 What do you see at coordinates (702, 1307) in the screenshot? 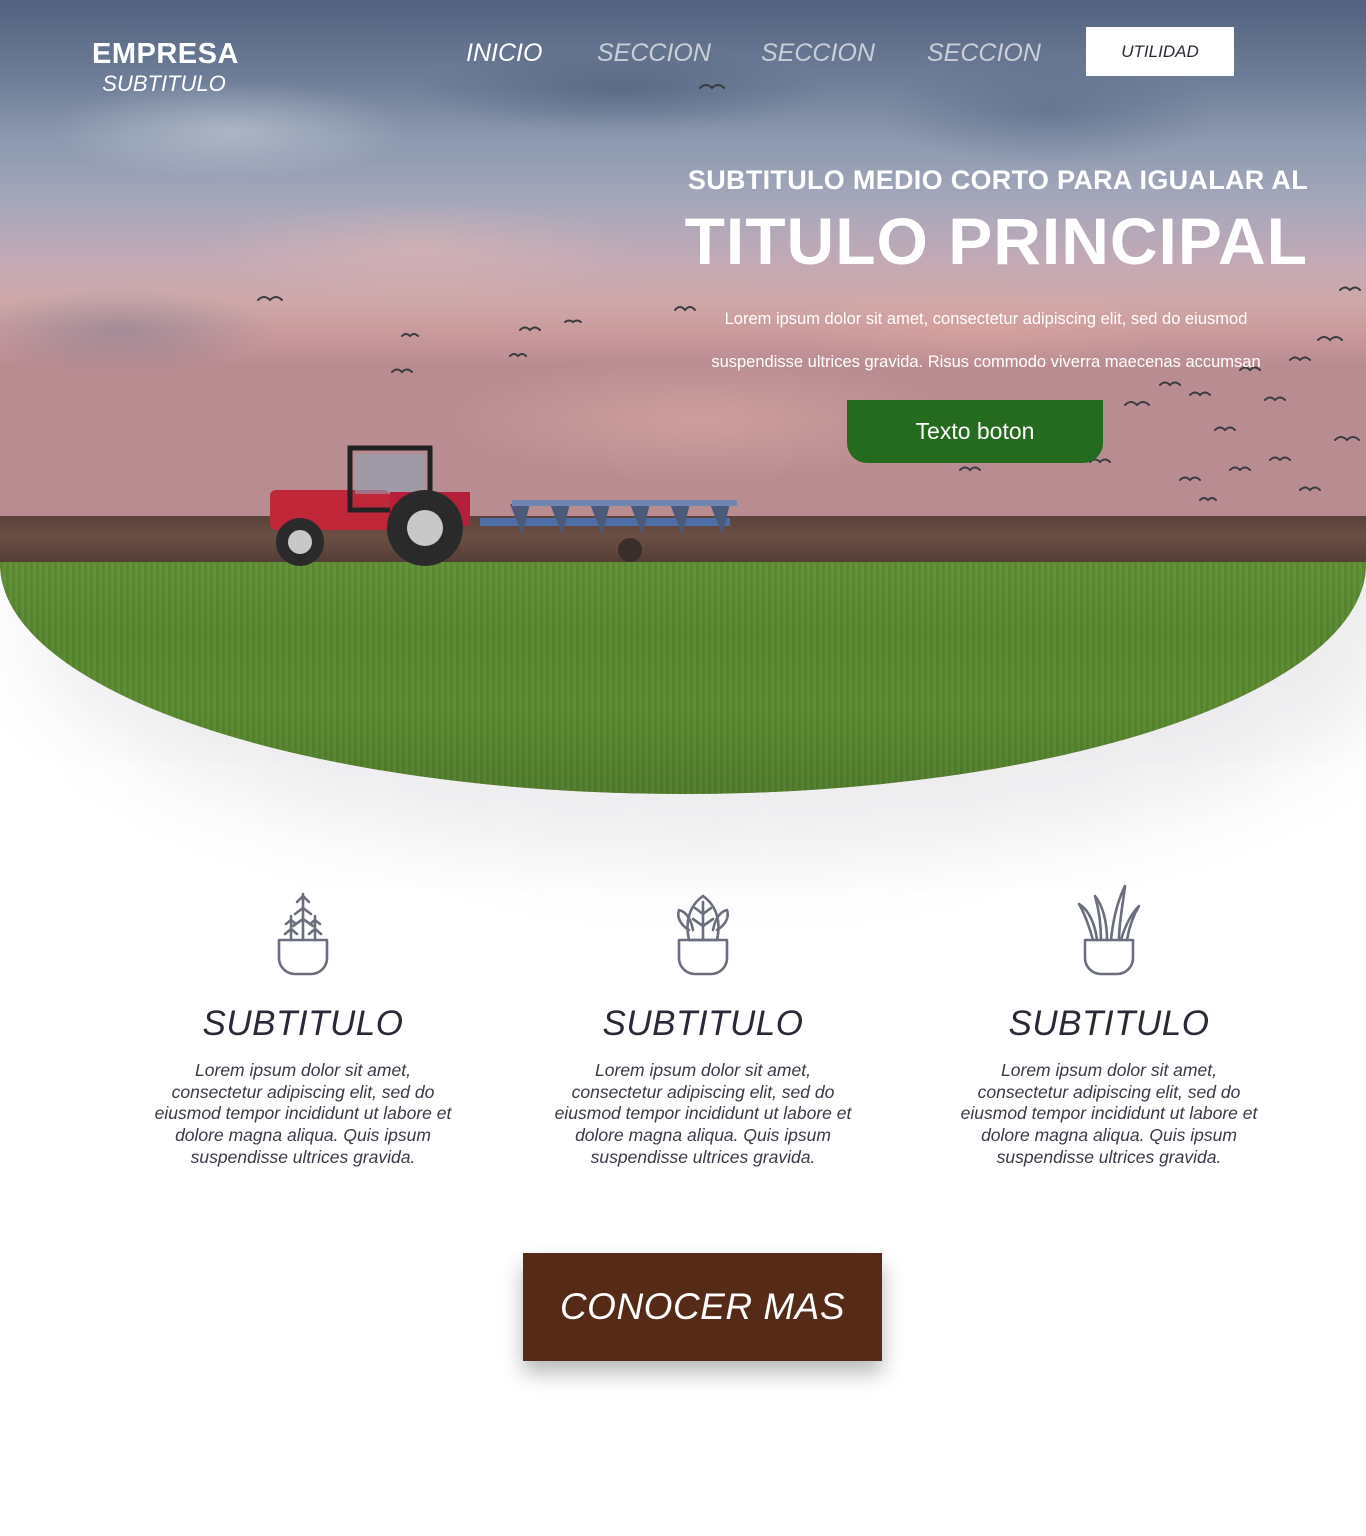
I see `conocer-mas-button: CONOCER MAS` at bounding box center [702, 1307].